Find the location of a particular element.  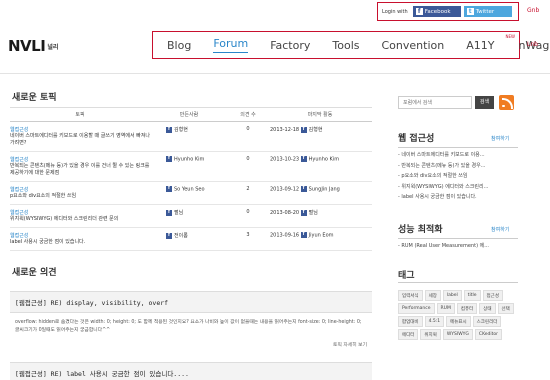

topic-title: 네이버 스마트에디터를 키보드로 이용할 때 글쓰기 영역에서 빠져나가려면? is located at coordinates (80, 139).